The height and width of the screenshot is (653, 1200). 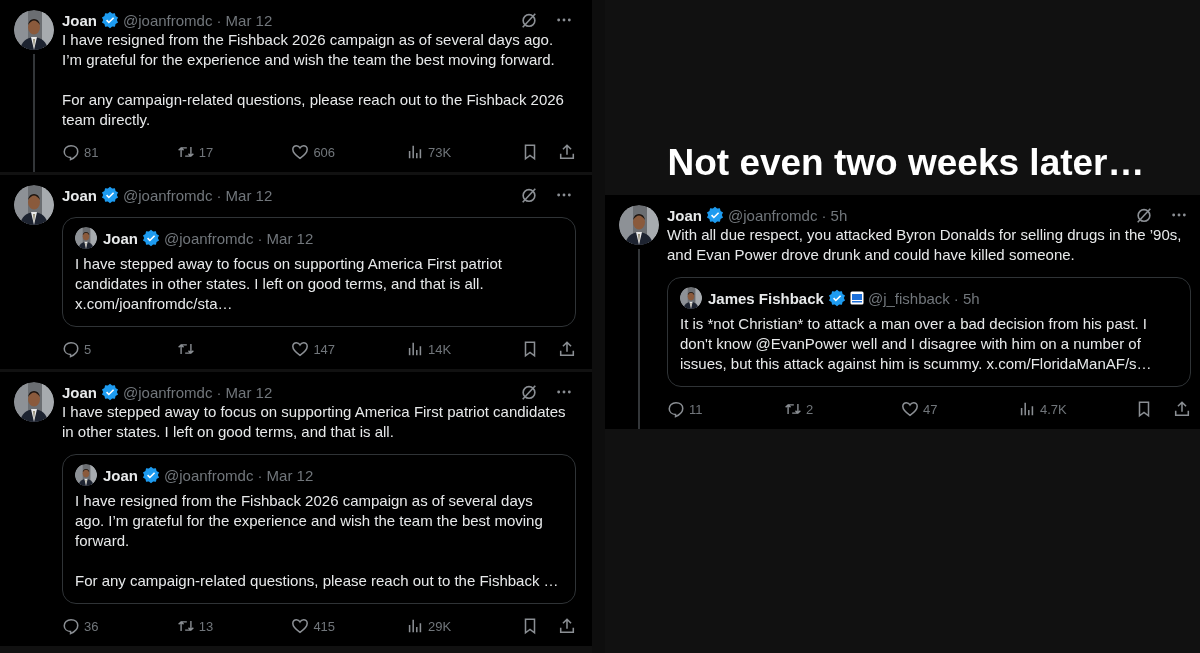 I want to click on stat-count: 73K, so click(x=440, y=152).